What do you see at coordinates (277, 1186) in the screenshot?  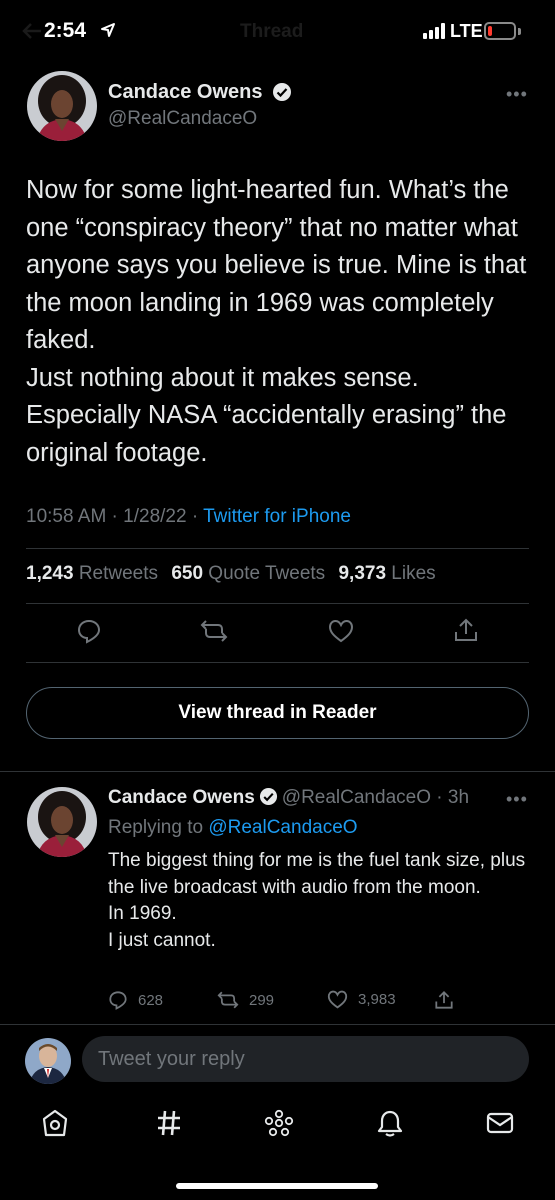 I see `home-indicator` at bounding box center [277, 1186].